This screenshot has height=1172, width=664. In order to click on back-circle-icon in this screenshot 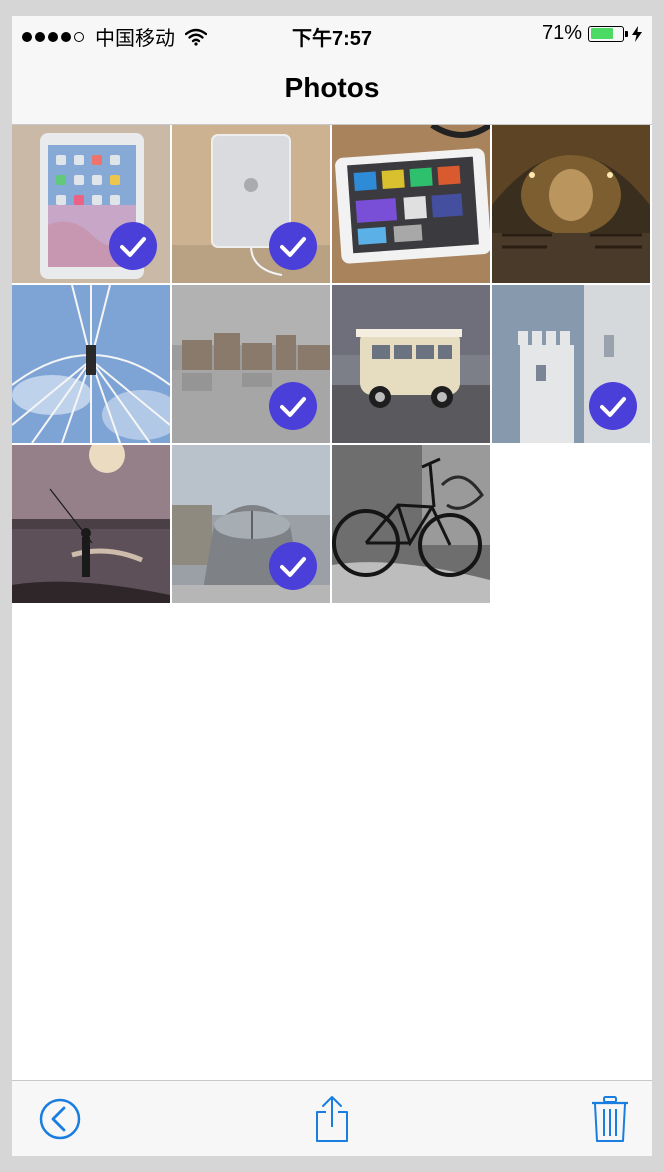, I will do `click(60, 1119)`.